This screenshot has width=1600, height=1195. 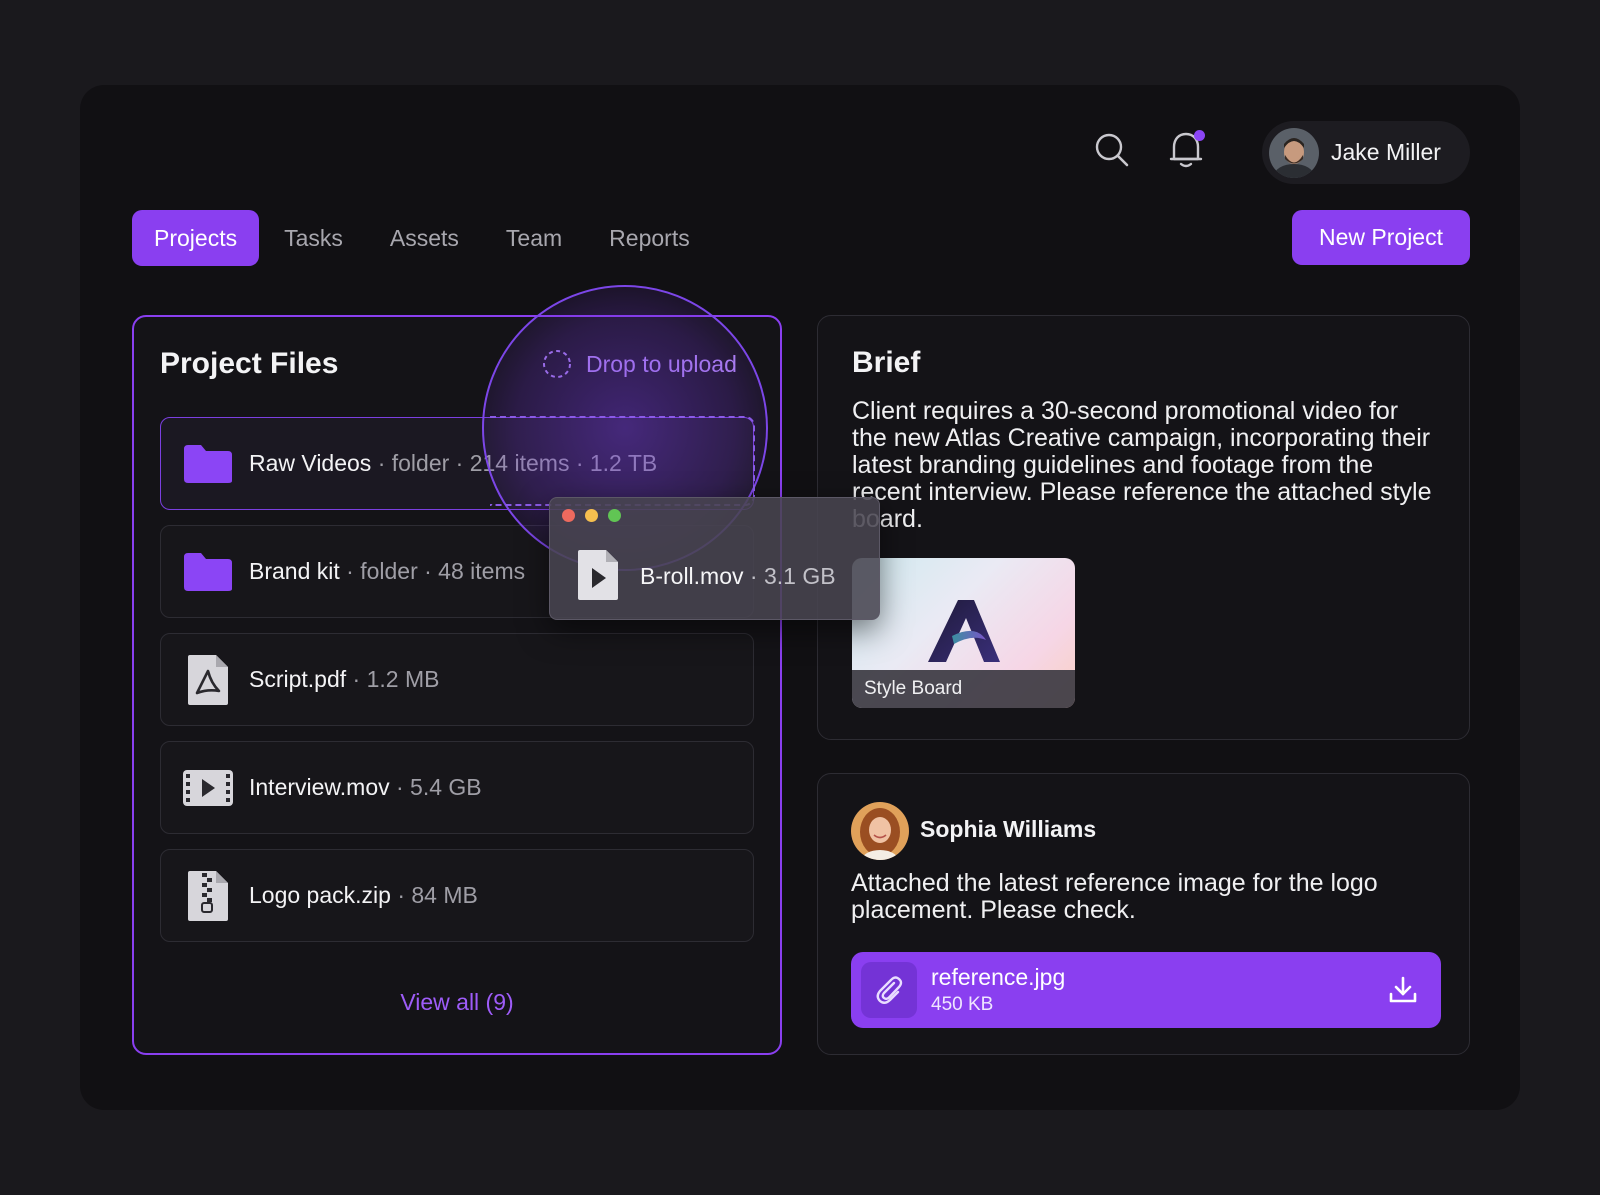 I want to click on main-tabs: Projects Tasks Assets Team Reports, so click(x=423, y=238).